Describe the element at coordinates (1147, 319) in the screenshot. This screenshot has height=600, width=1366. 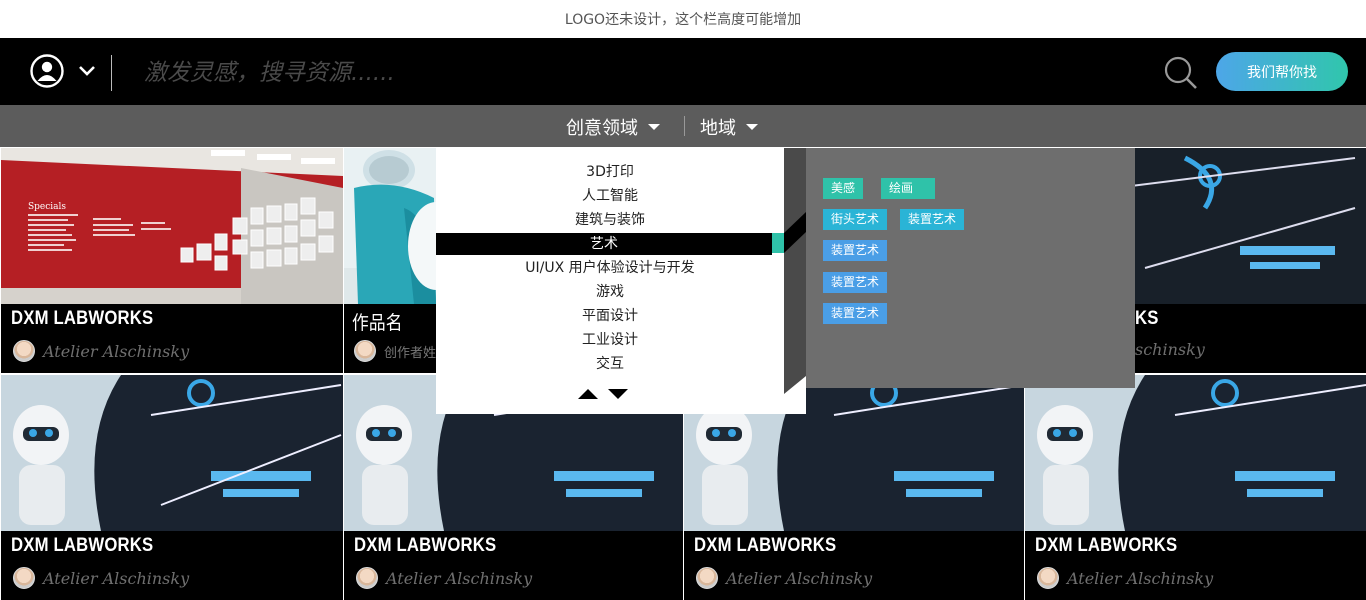
I see `card-title-fragment: KS` at that location.